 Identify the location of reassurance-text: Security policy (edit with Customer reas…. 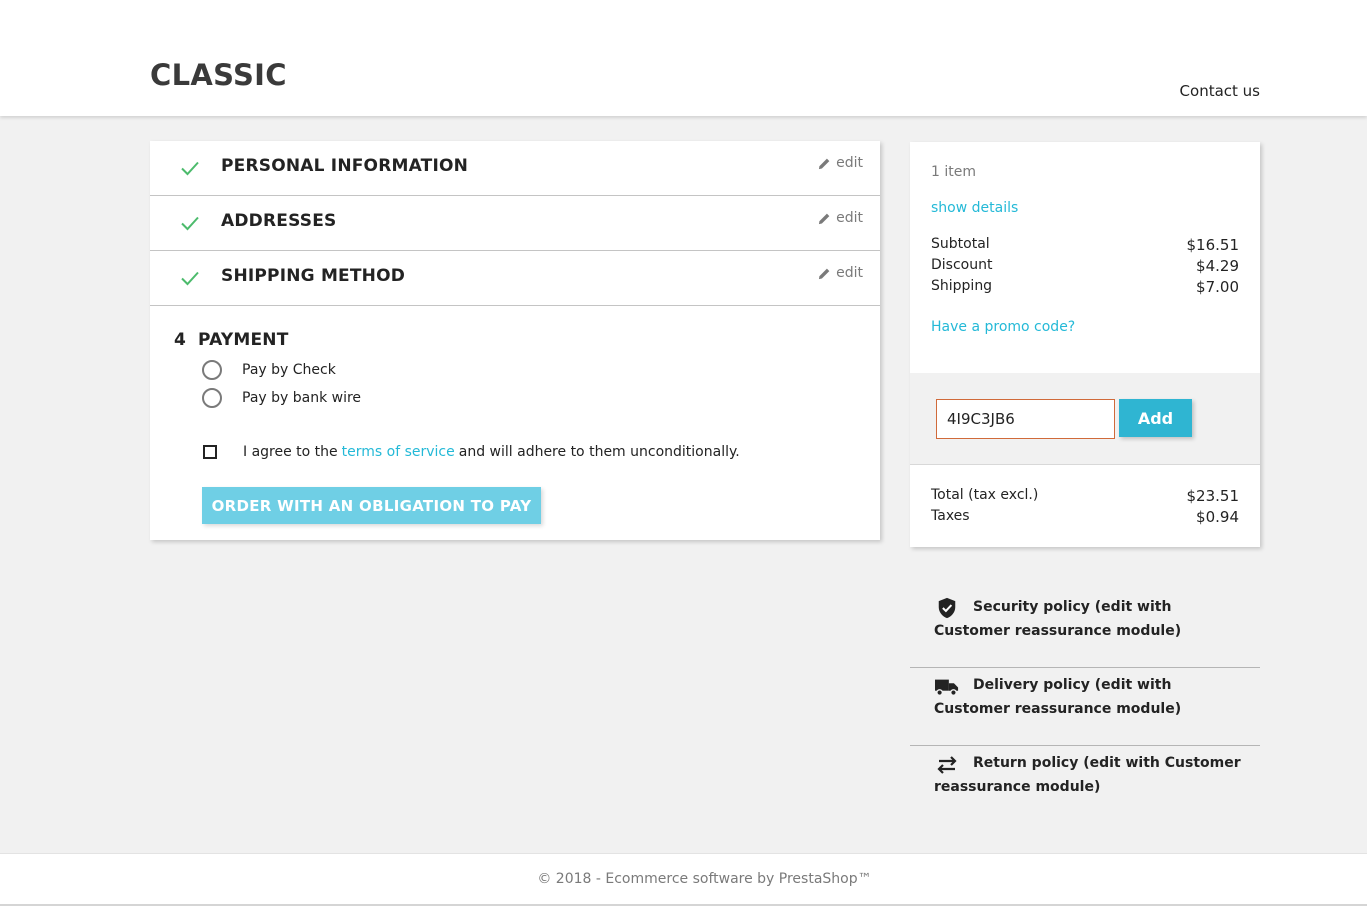
(1058, 619).